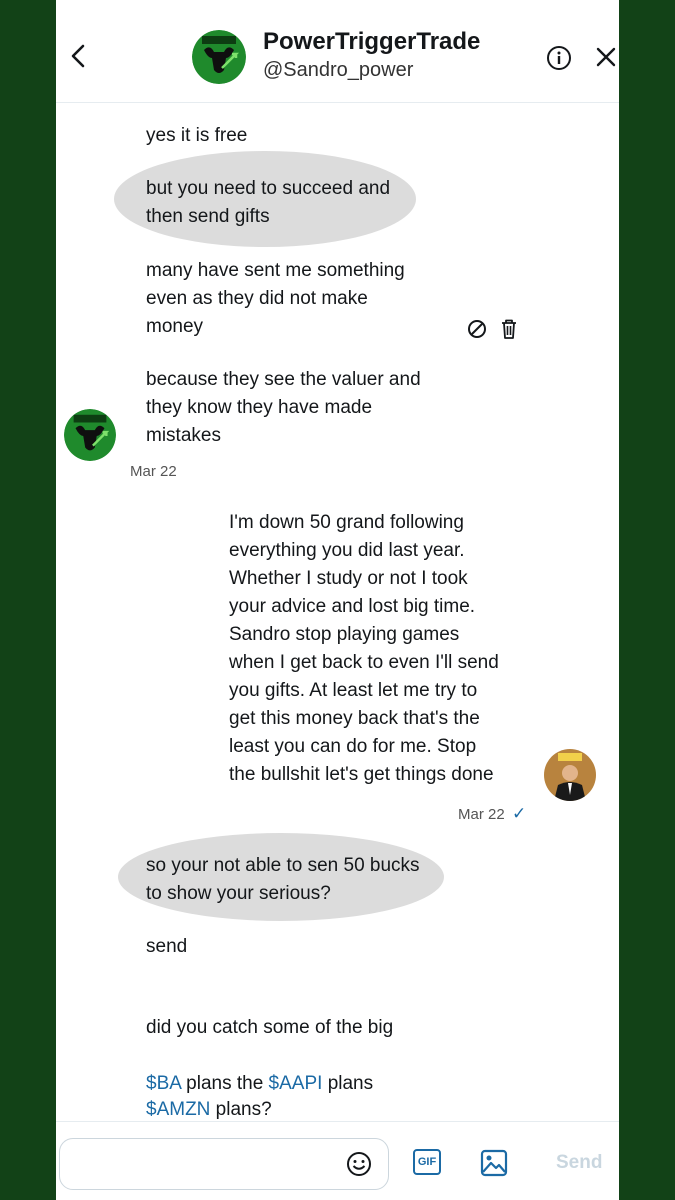 This screenshot has width=675, height=1200. I want to click on message-text: send, so click(167, 946).